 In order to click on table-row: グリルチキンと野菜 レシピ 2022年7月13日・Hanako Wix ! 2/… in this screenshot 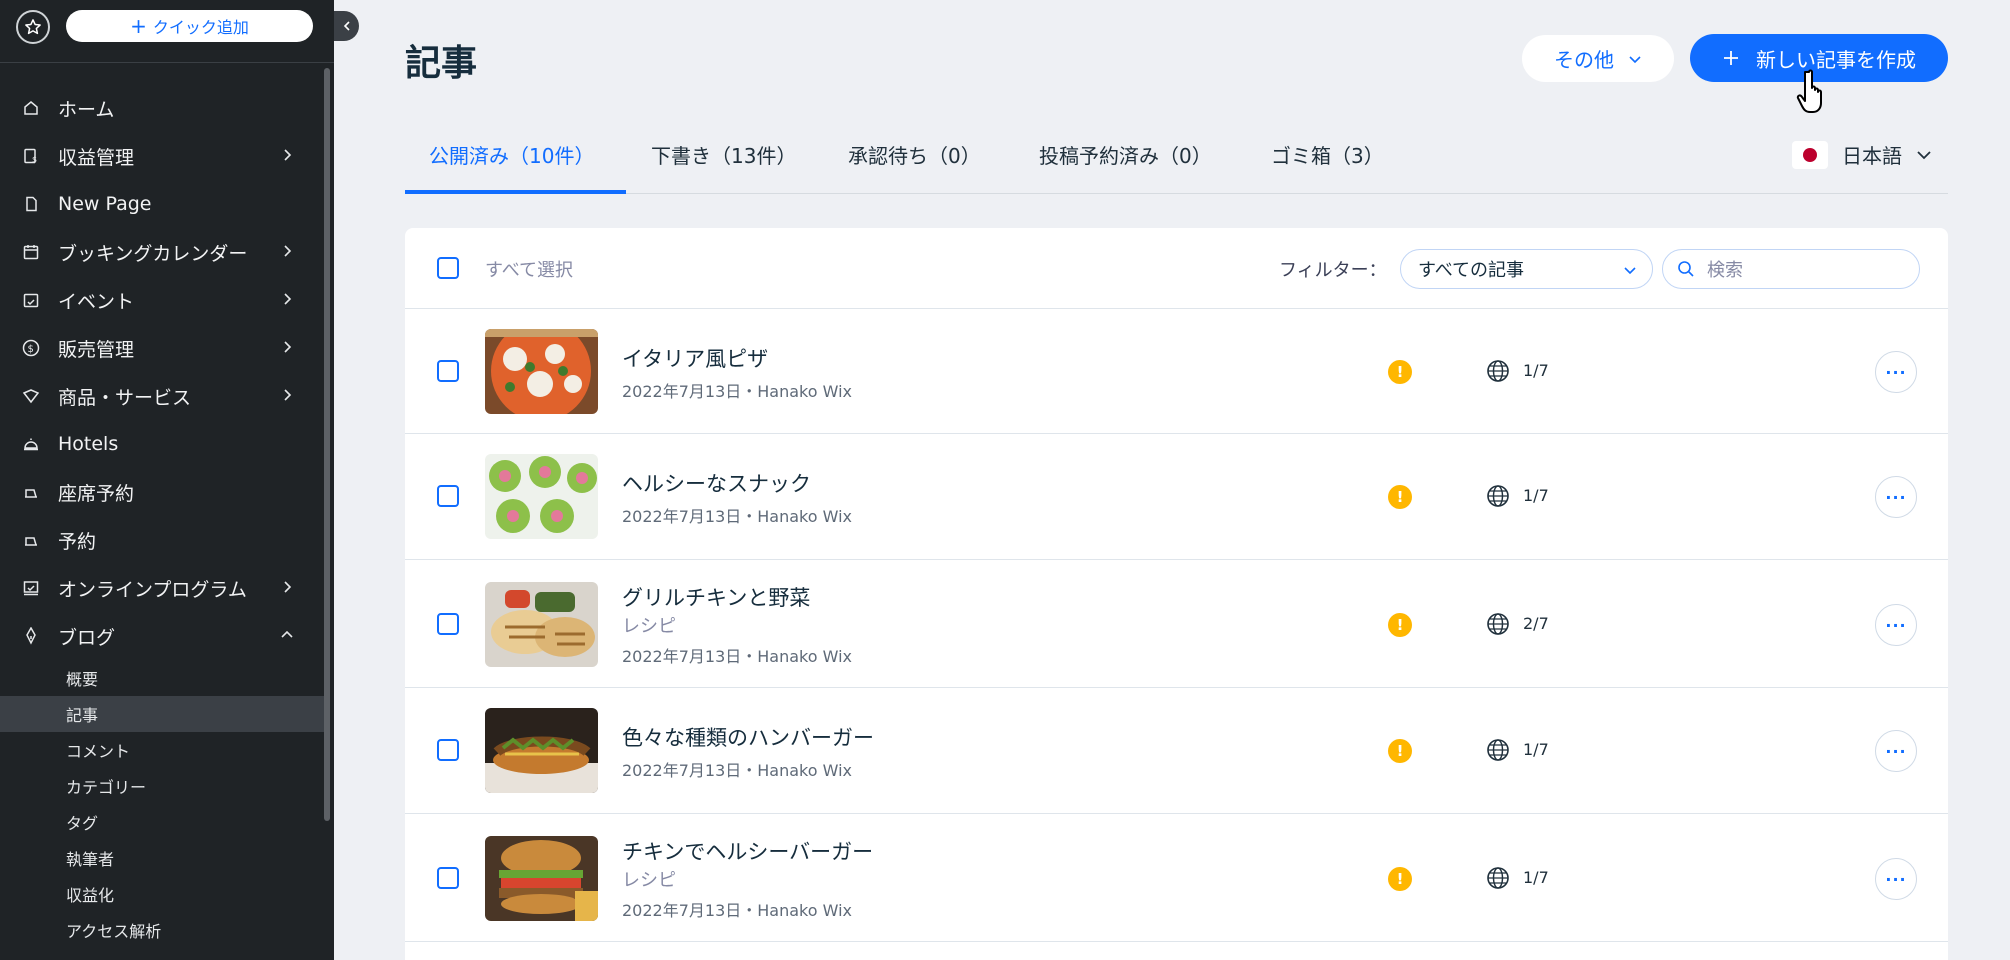, I will do `click(1176, 624)`.